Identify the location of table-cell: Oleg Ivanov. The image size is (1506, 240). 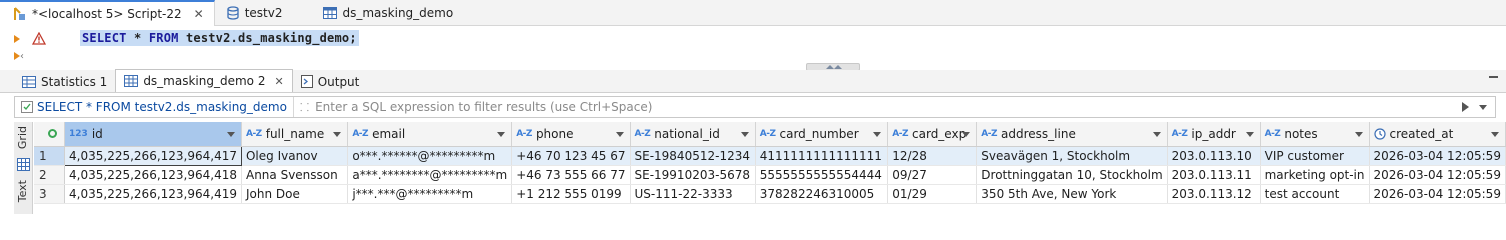
(295, 156).